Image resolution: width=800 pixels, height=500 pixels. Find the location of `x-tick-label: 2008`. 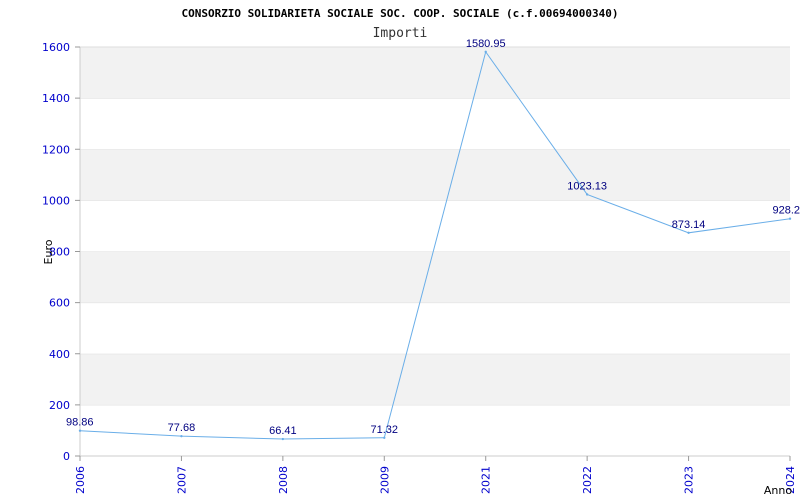

x-tick-label: 2008 is located at coordinates (283, 480).